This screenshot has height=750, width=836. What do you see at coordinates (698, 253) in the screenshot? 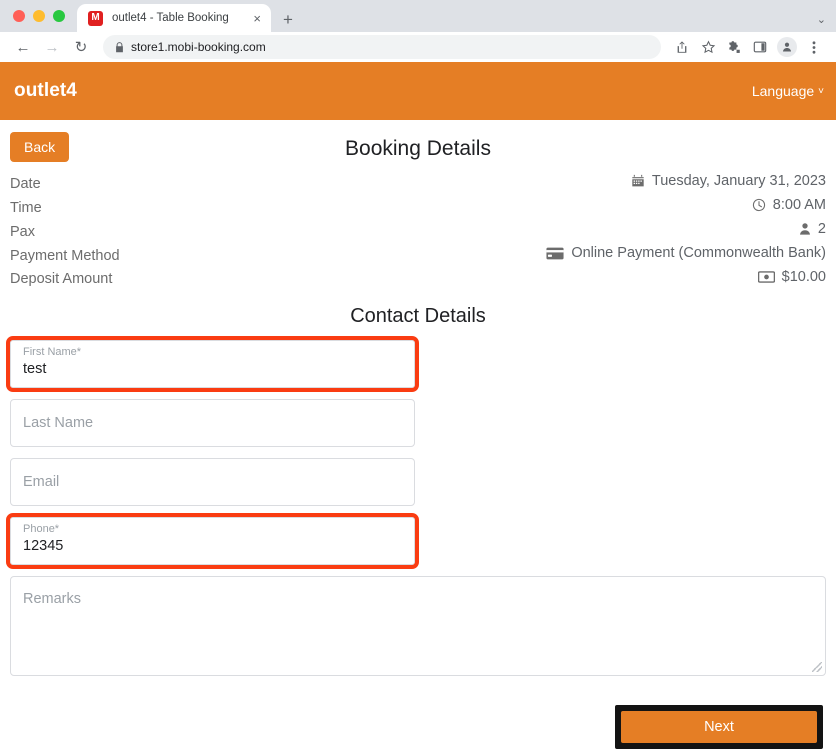
I see `detail-value: Online Payment (Commonwealth Bank)` at bounding box center [698, 253].